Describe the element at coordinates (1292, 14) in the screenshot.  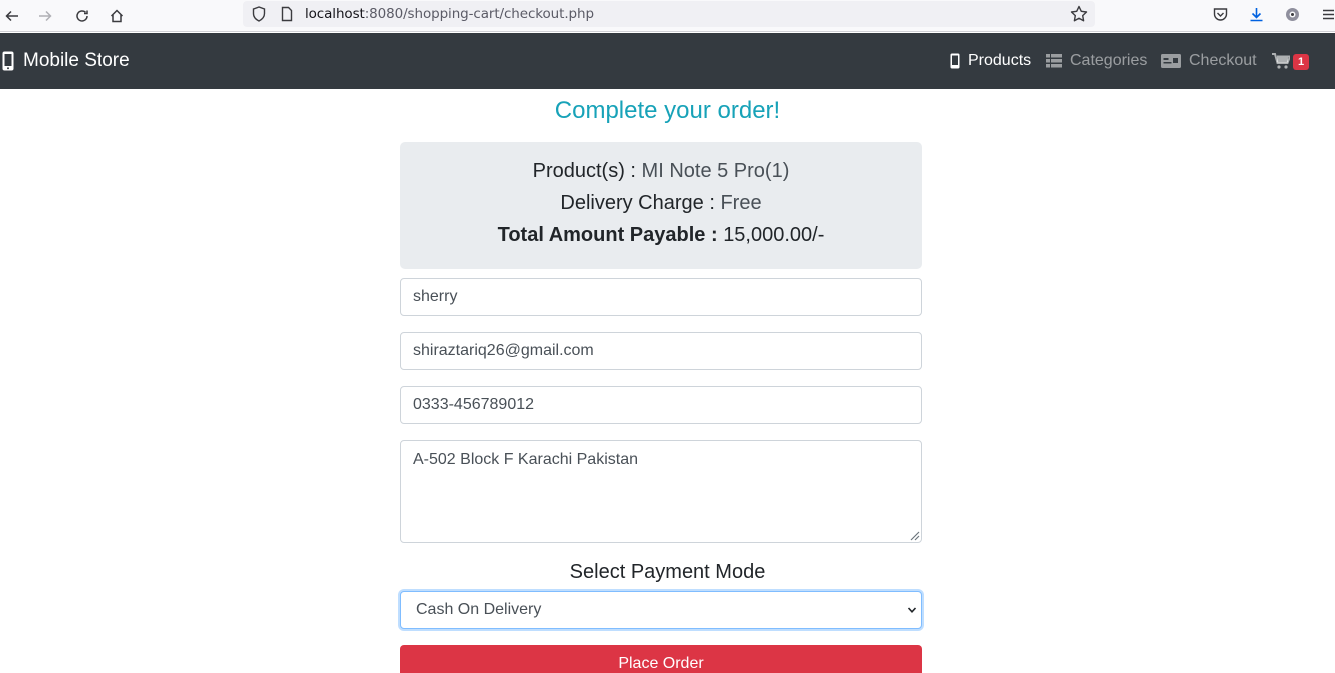
I see `extension-icon` at that location.